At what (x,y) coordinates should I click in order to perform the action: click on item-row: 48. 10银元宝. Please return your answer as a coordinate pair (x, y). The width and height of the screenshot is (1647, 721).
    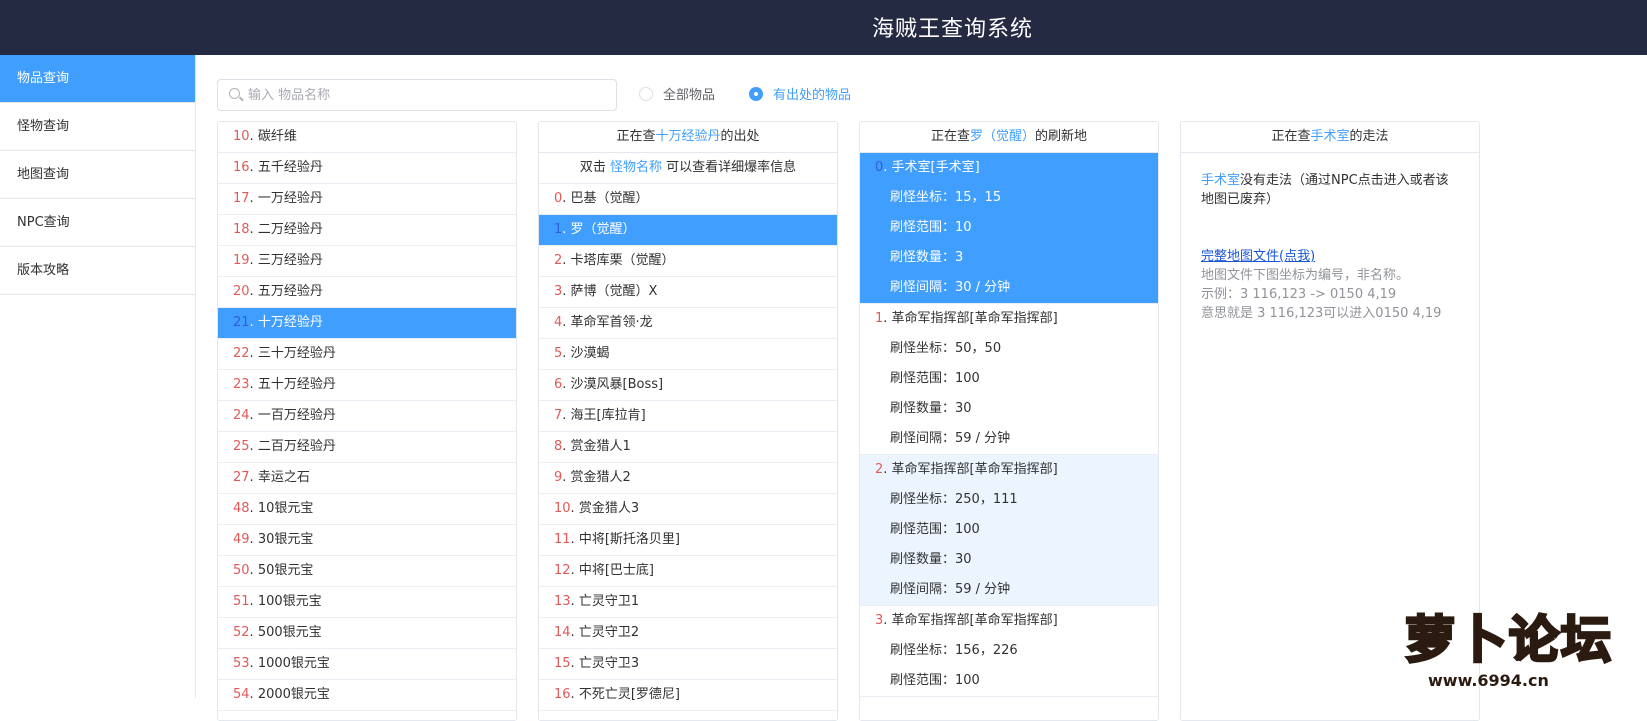
    Looking at the image, I should click on (367, 509).